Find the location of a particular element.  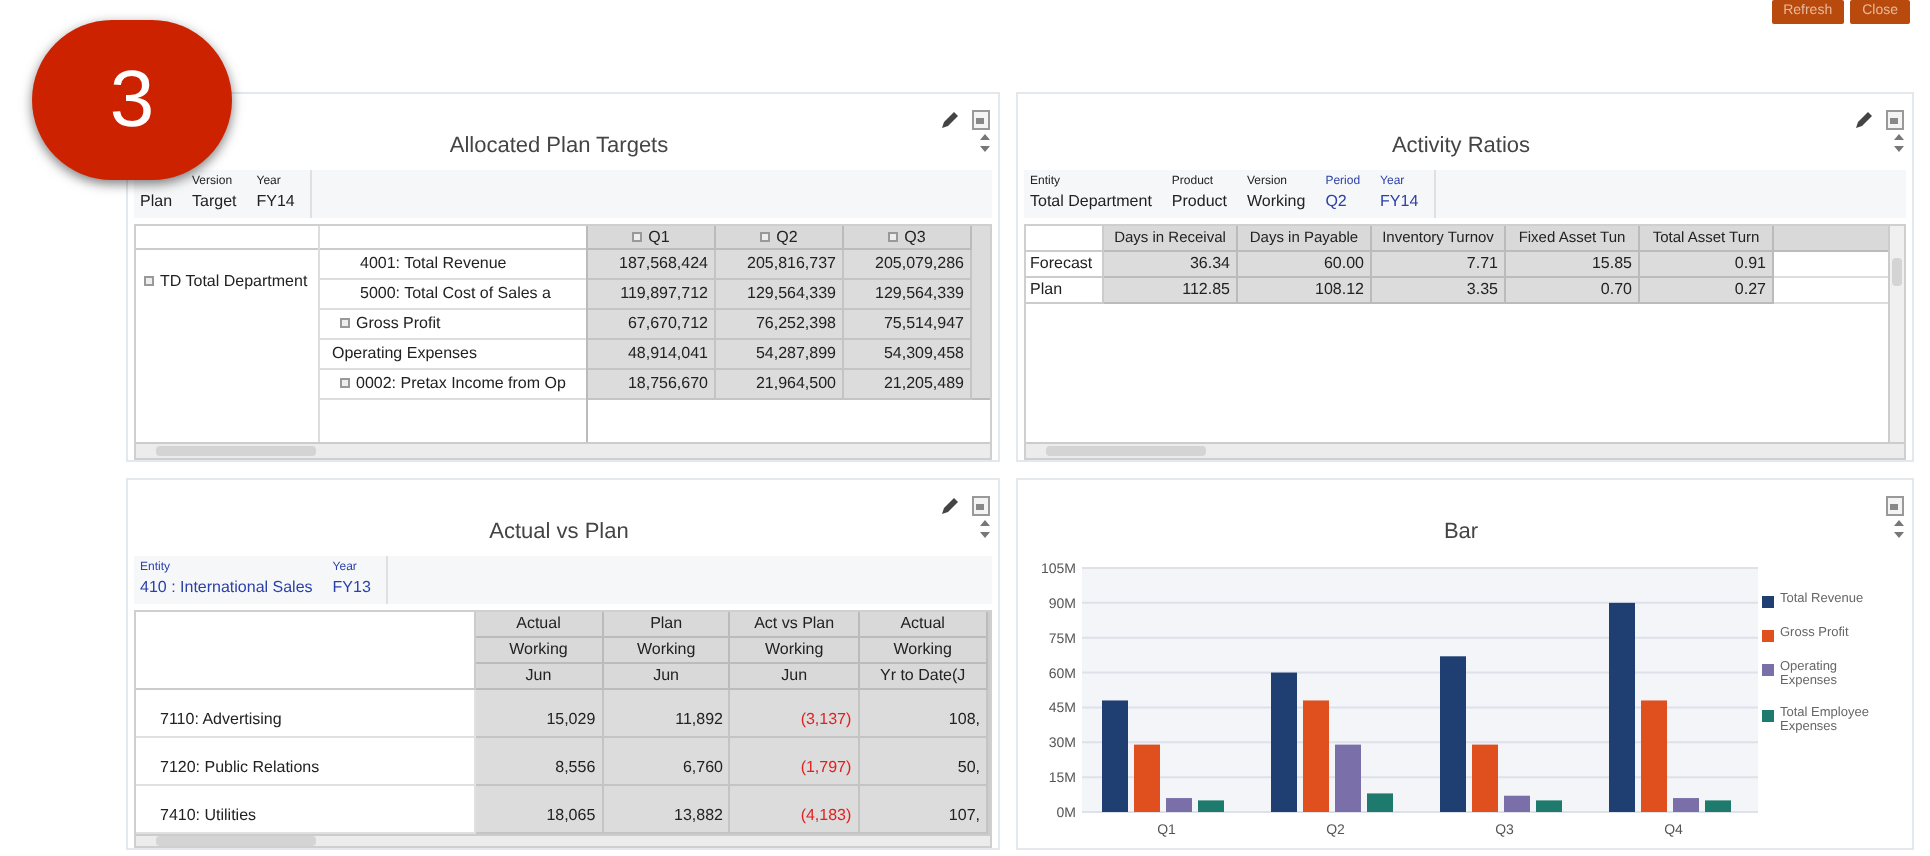

data-cell: 67,670,712 is located at coordinates (652, 325).